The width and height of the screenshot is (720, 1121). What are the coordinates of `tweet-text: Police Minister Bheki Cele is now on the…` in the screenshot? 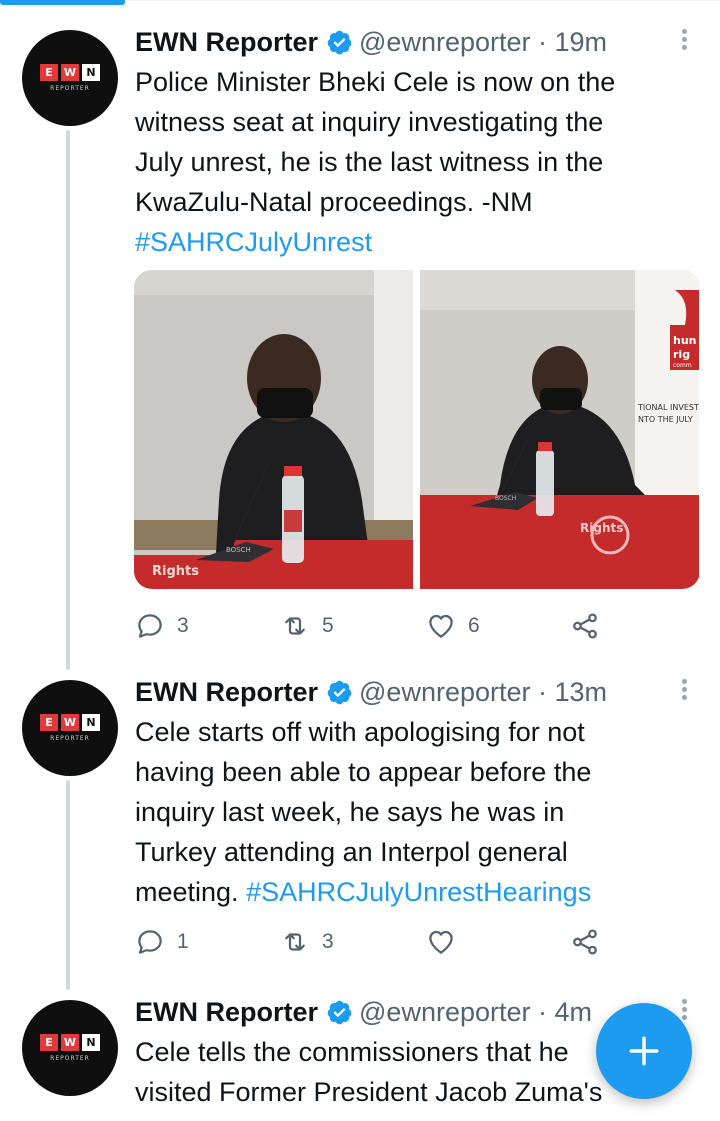 It's located at (420, 162).